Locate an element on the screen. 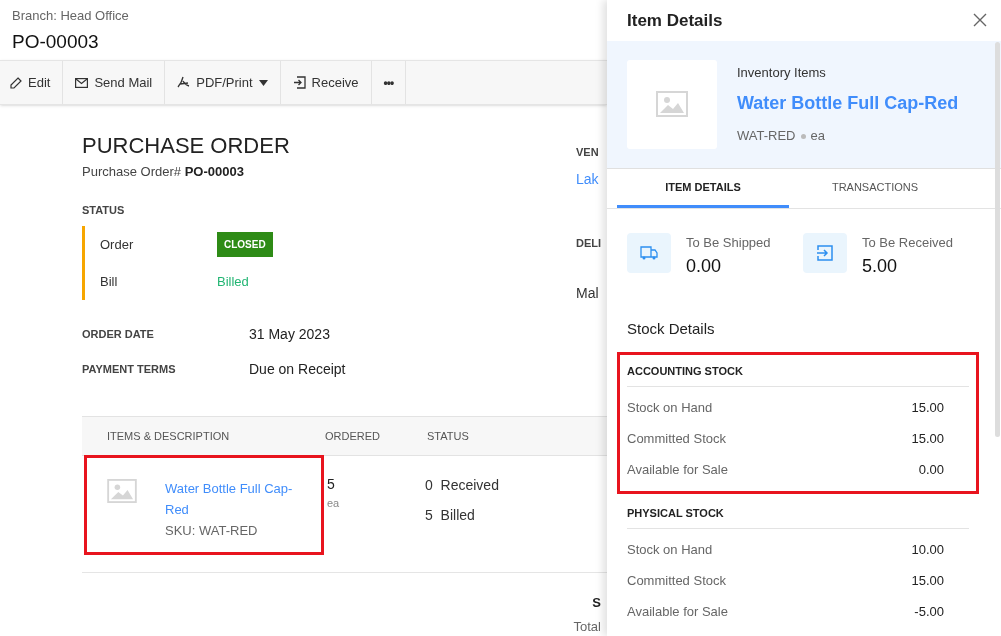  status-label: Bill is located at coordinates (109, 281).